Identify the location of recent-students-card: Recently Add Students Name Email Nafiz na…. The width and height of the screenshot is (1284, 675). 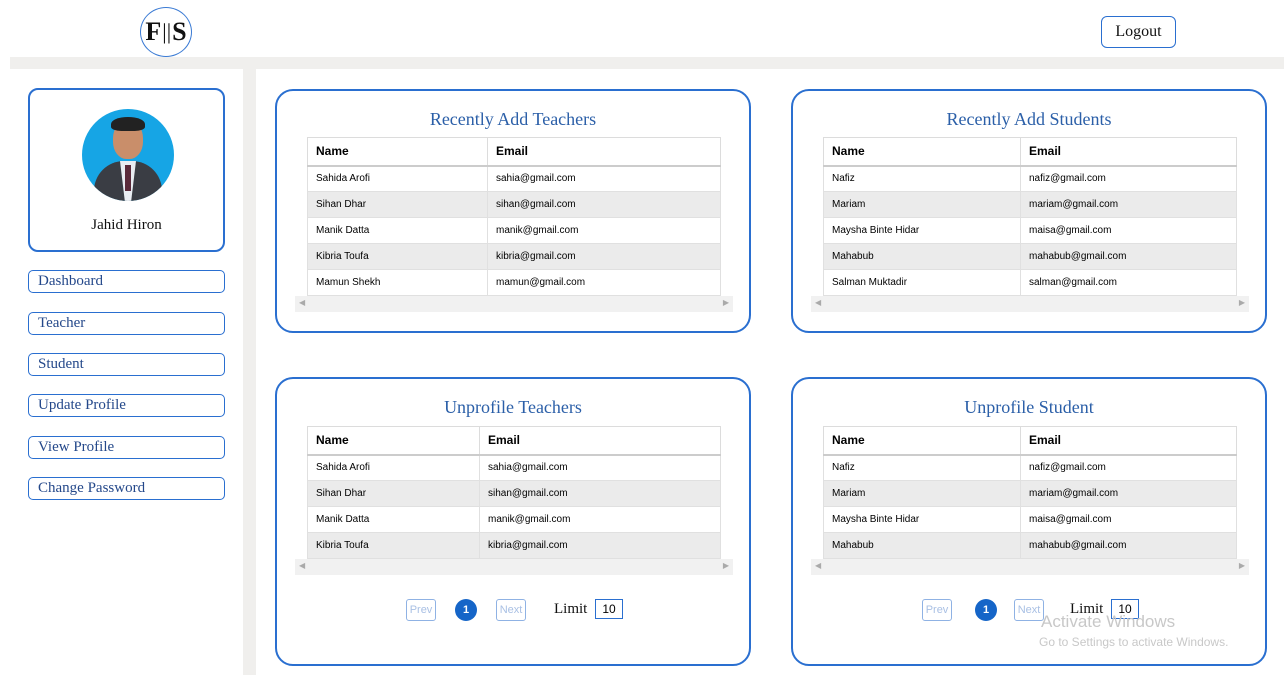
(1029, 211).